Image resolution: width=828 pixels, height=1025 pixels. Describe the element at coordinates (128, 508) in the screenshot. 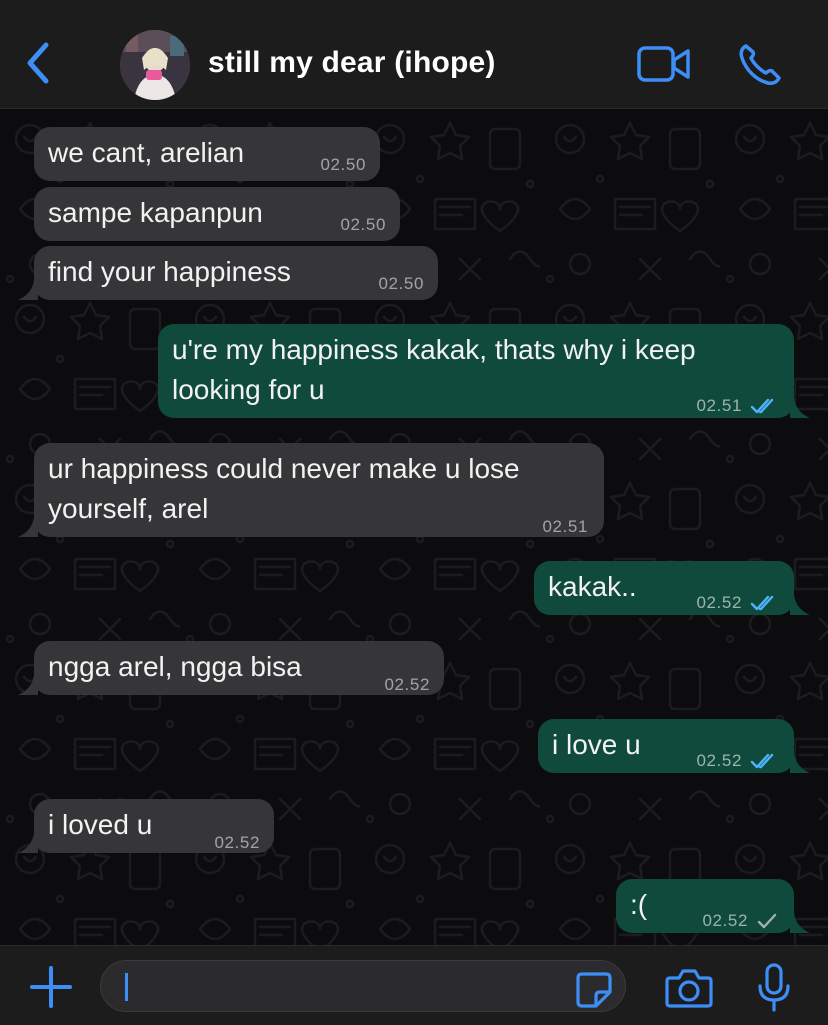

I see `message-text: yourself, arel` at that location.